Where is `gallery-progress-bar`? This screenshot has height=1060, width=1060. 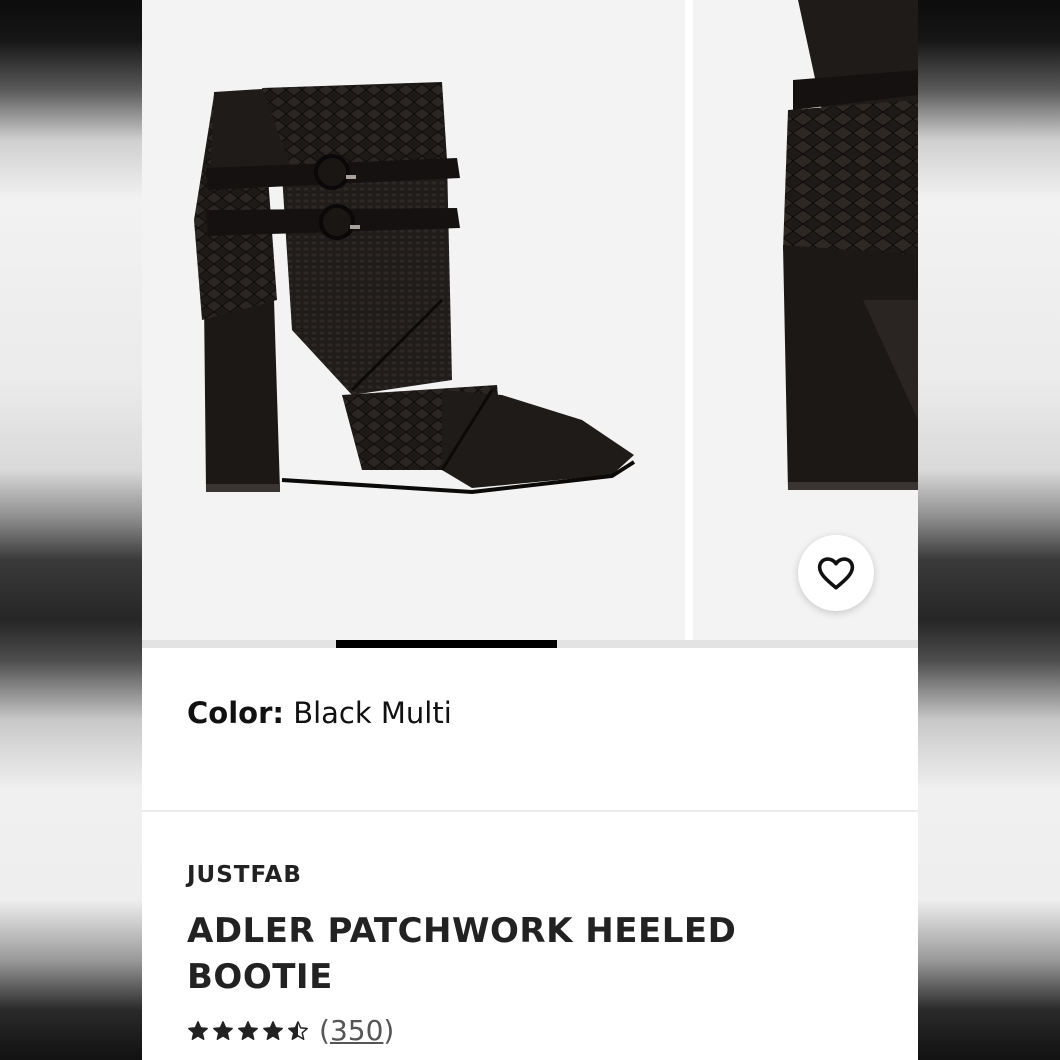 gallery-progress-bar is located at coordinates (530, 644).